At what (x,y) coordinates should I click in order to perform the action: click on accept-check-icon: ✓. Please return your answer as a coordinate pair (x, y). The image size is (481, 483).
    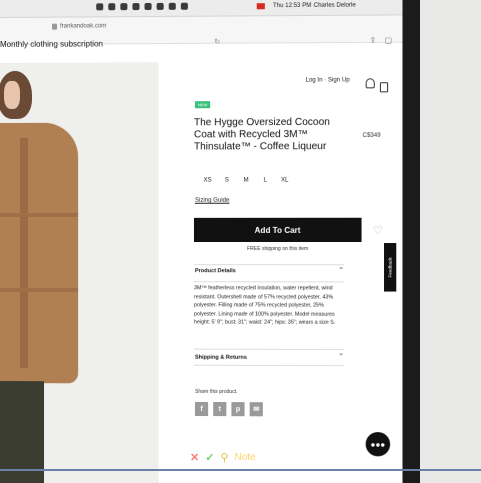
    Looking at the image, I should click on (209, 457).